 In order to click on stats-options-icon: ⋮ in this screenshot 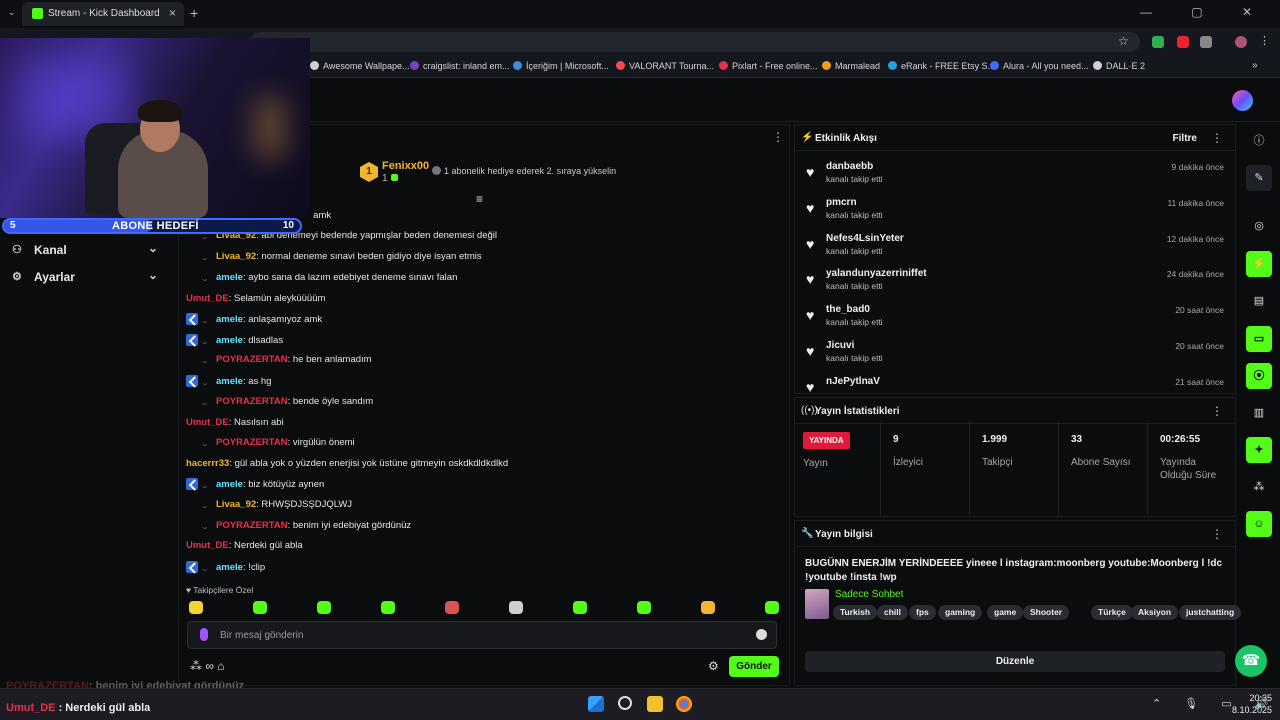, I will do `click(1217, 411)`.